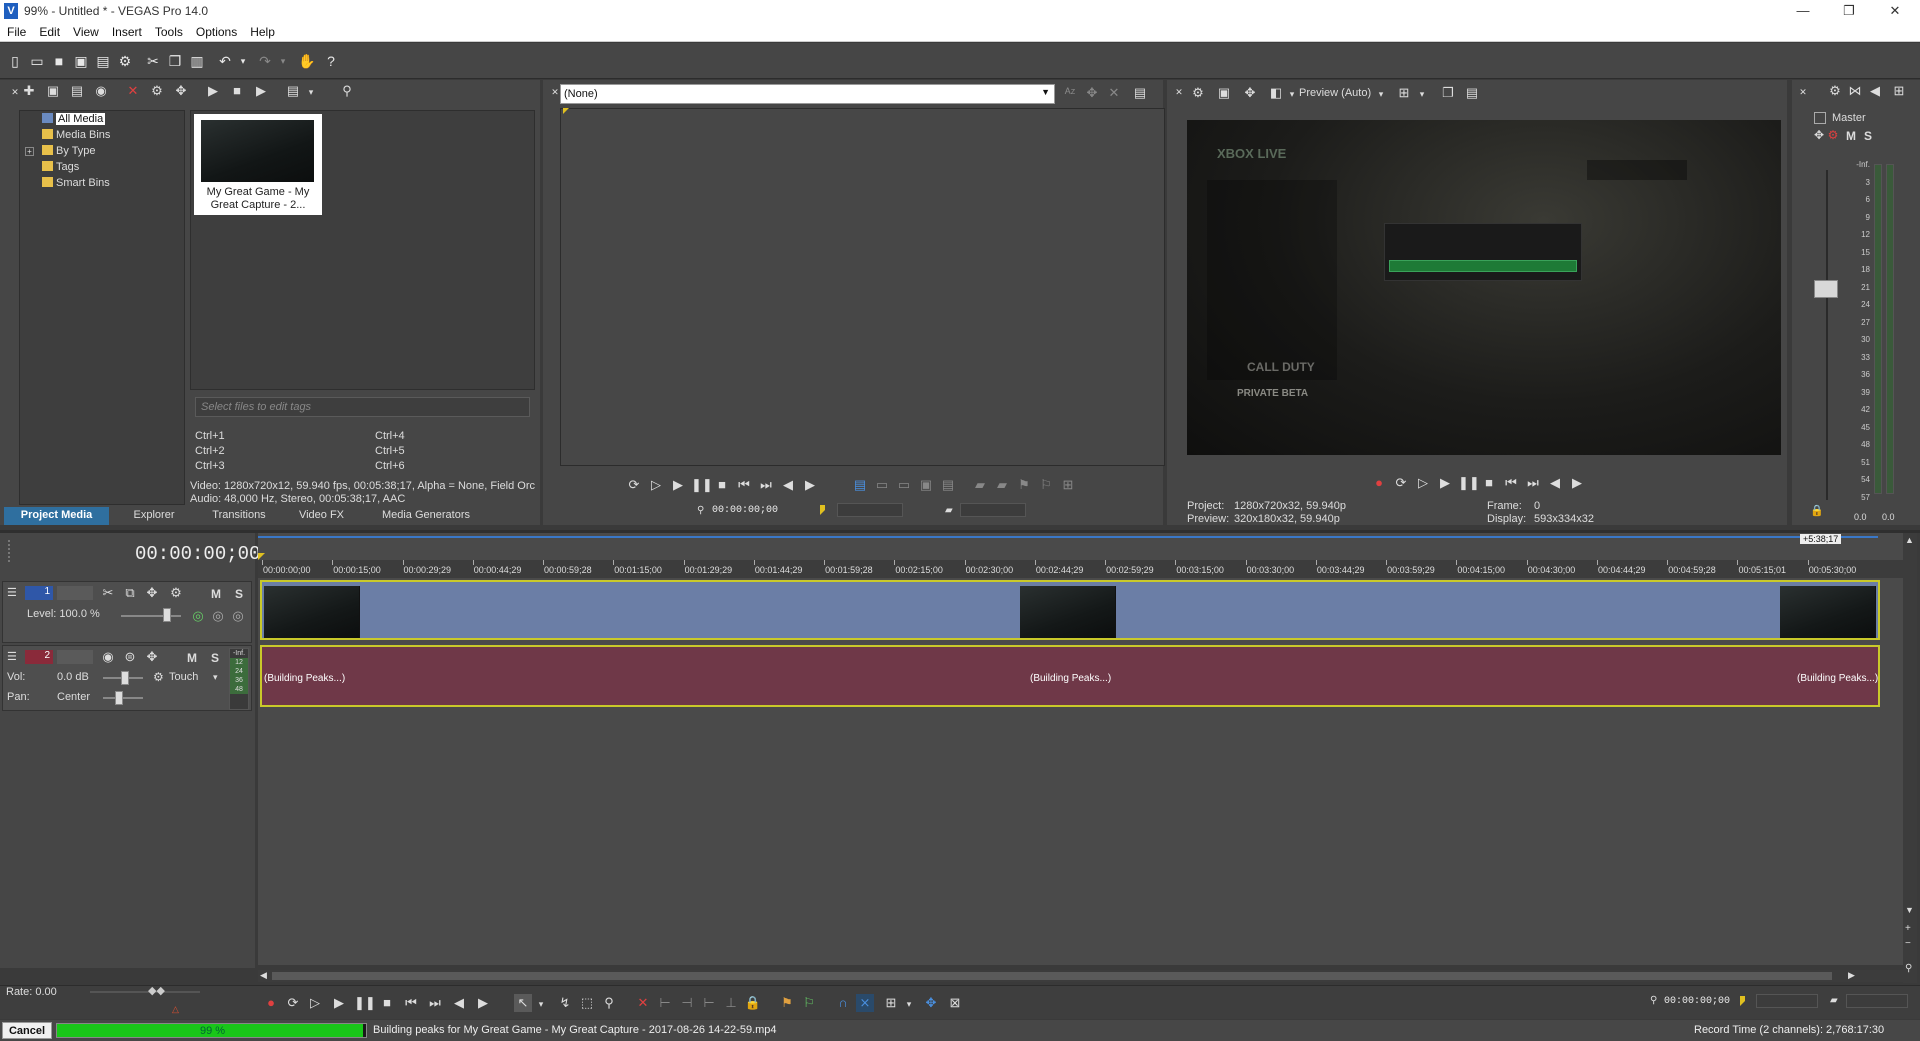  What do you see at coordinates (239, 516) in the screenshot?
I see `tab-transitions: Transitions` at bounding box center [239, 516].